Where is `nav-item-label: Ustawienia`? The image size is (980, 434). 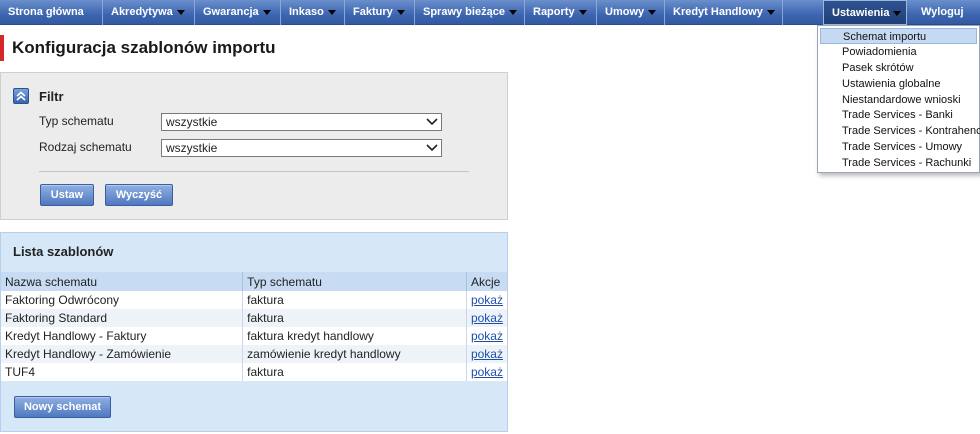
nav-item-label: Ustawienia is located at coordinates (861, 13).